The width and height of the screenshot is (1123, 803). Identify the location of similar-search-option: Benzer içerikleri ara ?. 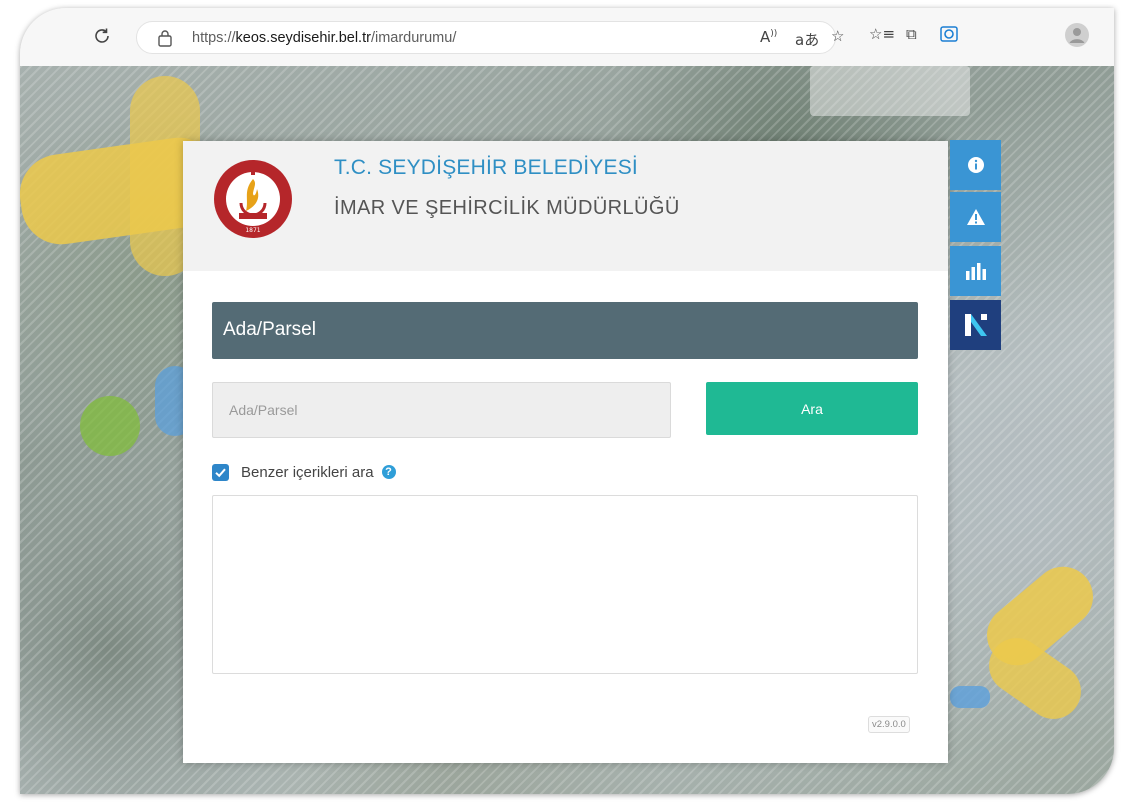
(304, 472).